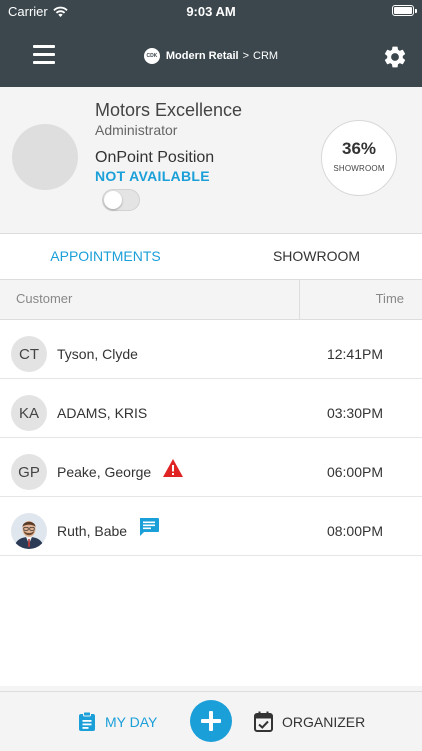 The width and height of the screenshot is (422, 751). Describe the element at coordinates (169, 110) in the screenshot. I see `user-name: Motors Excellence` at that location.